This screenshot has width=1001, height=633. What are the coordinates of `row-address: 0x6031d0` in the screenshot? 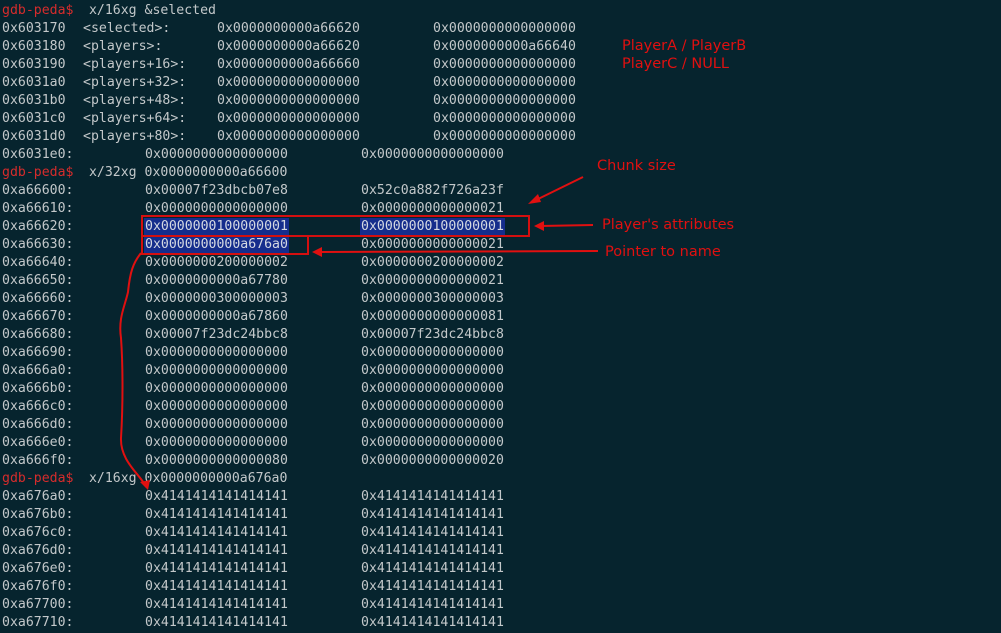 It's located at (34, 136).